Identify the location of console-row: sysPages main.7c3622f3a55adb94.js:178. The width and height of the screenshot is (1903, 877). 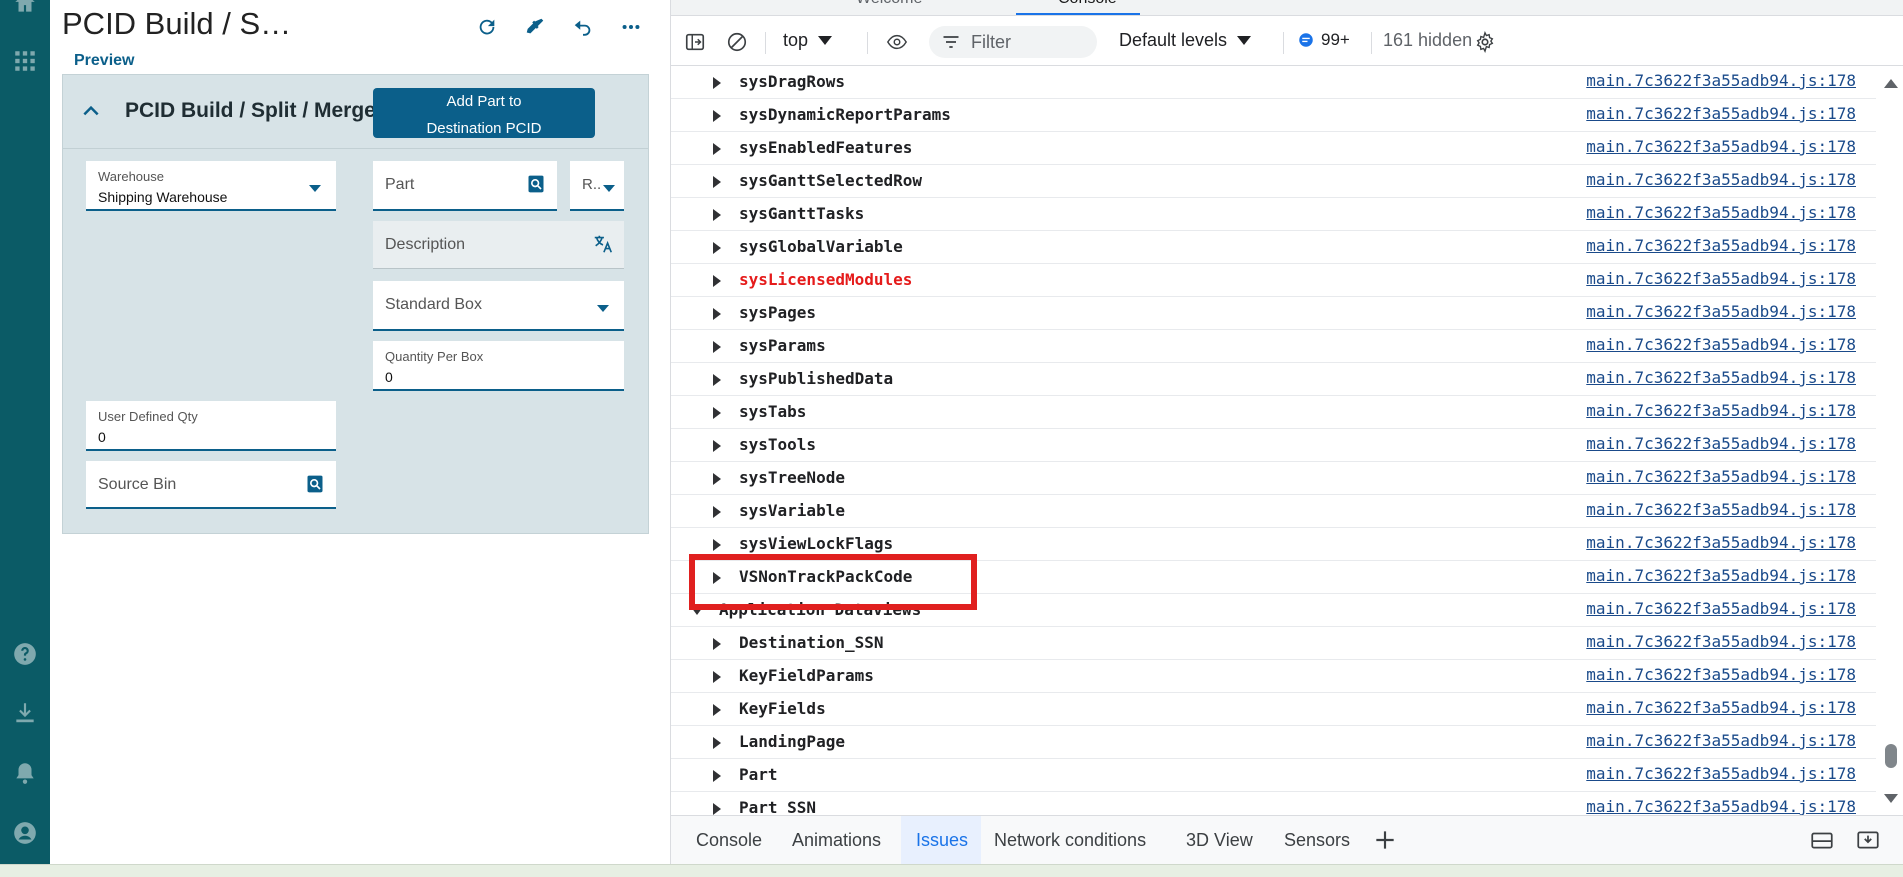
(1273, 313).